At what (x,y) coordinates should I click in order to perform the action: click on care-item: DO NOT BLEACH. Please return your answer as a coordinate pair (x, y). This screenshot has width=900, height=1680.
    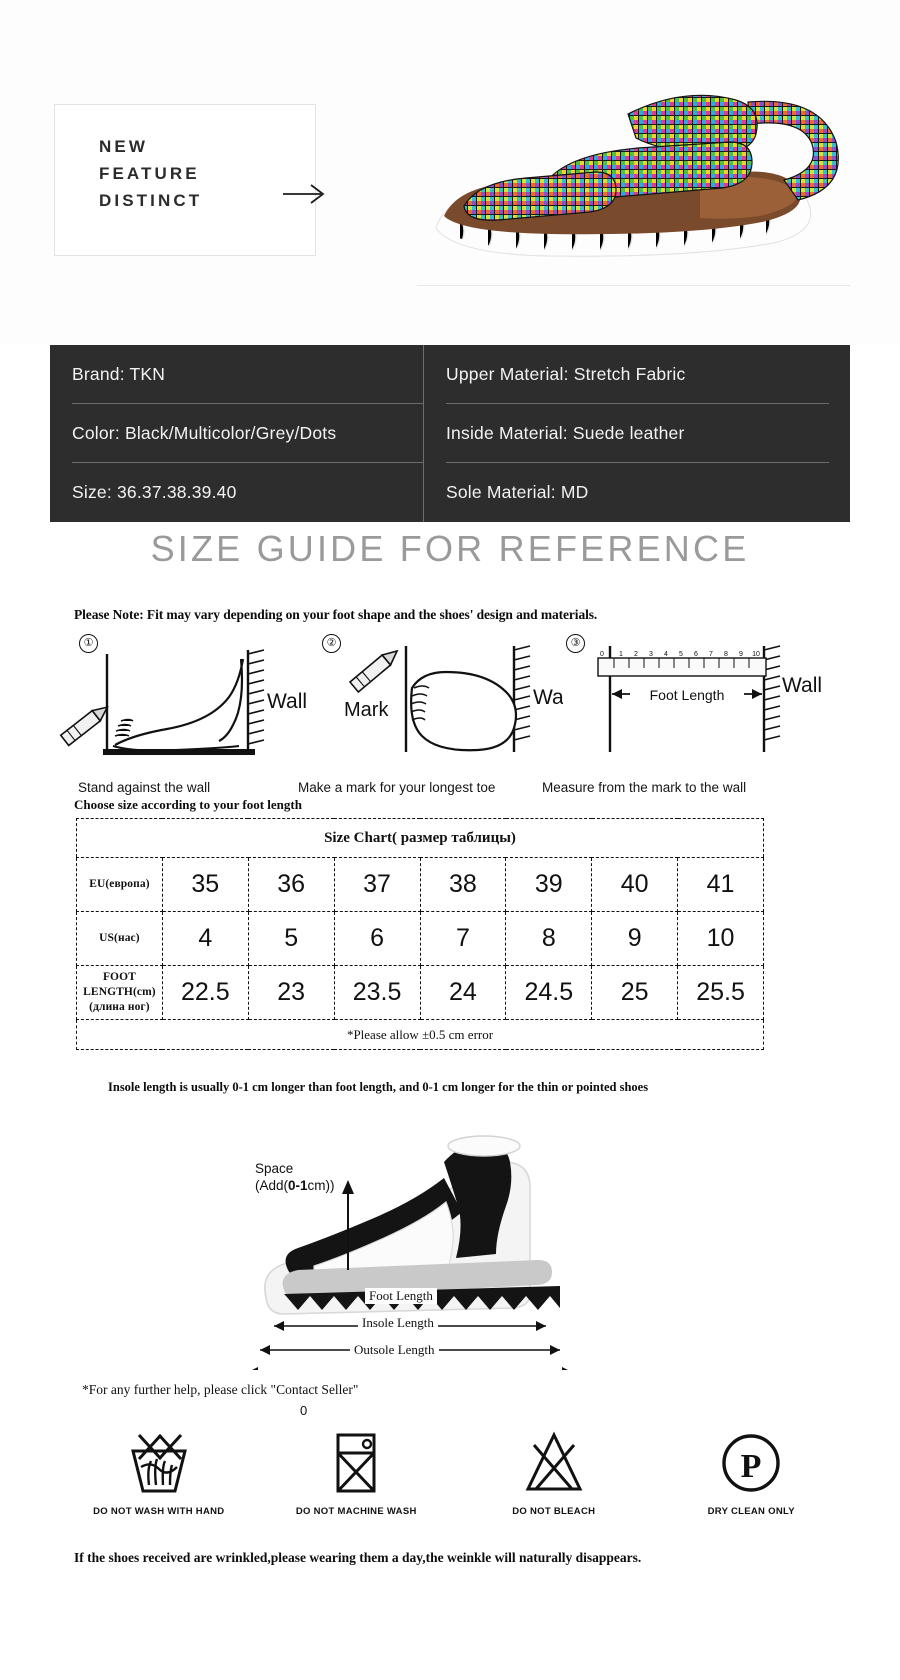
    Looking at the image, I should click on (554, 1471).